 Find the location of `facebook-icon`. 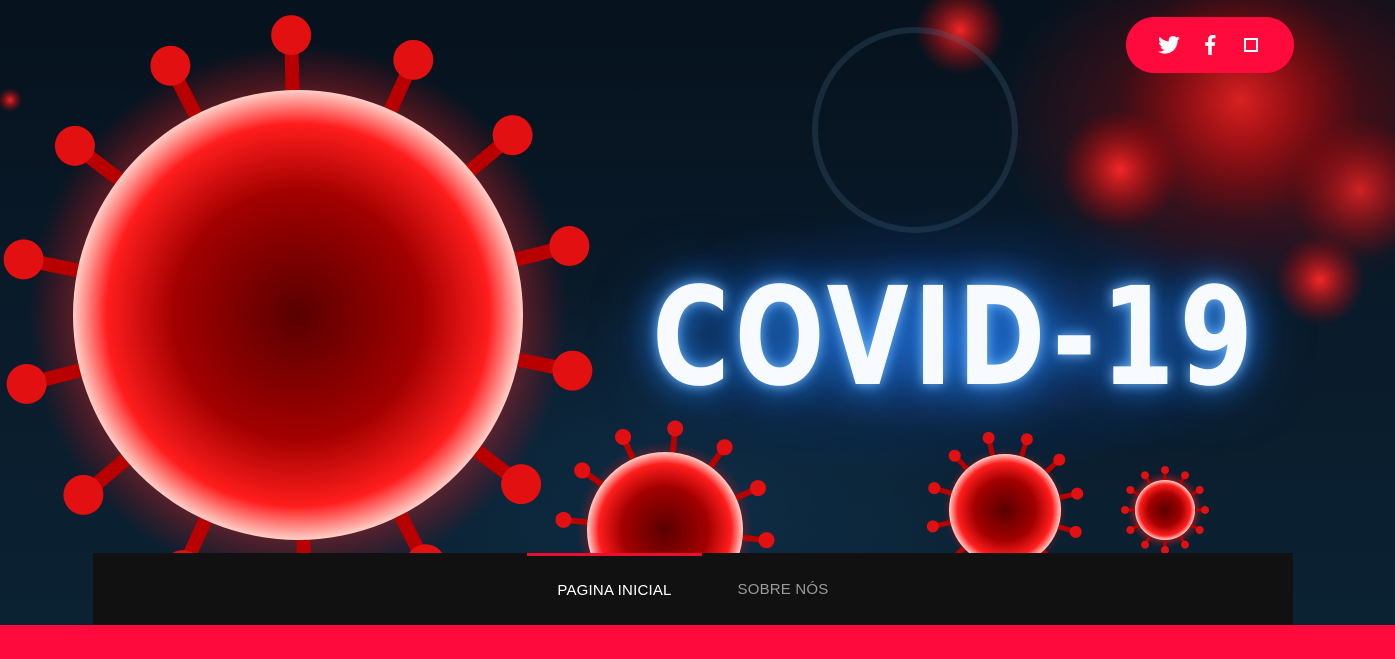

facebook-icon is located at coordinates (1210, 45).